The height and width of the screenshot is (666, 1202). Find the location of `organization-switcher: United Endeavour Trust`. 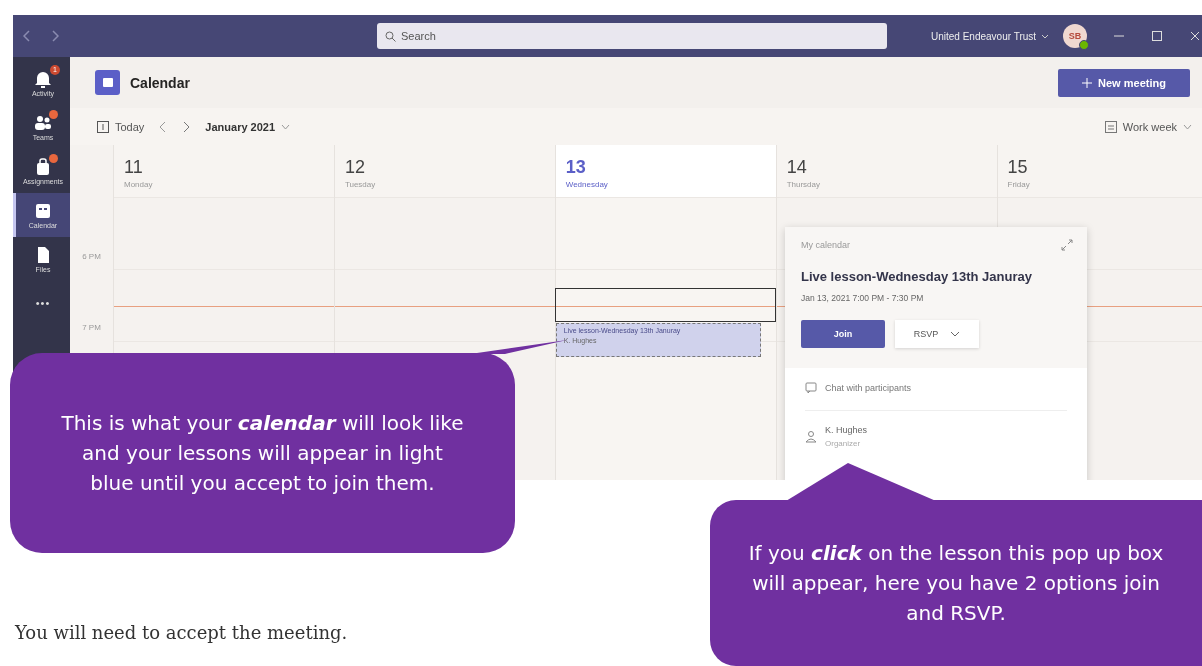

organization-switcher: United Endeavour Trust is located at coordinates (990, 36).